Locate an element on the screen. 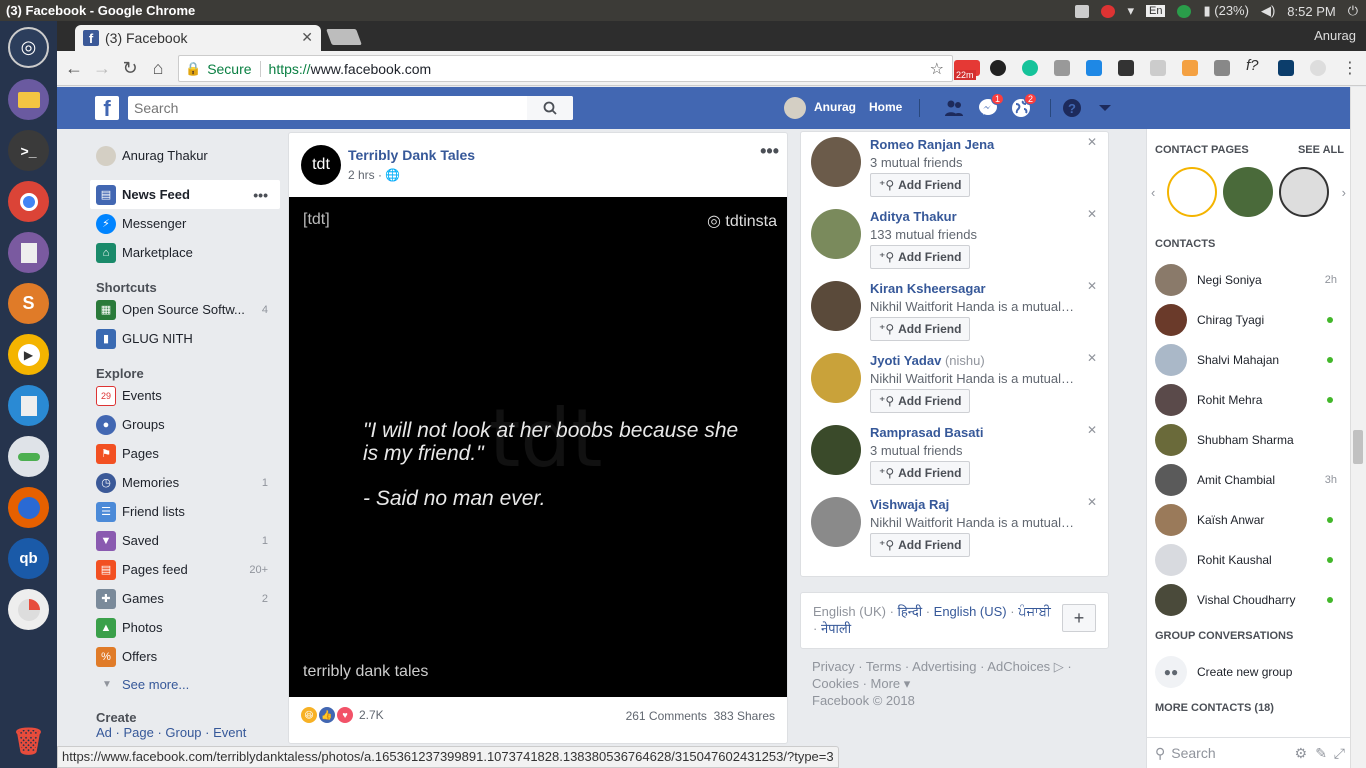 The image size is (1366, 768). create-page-link: Page is located at coordinates (138, 732).